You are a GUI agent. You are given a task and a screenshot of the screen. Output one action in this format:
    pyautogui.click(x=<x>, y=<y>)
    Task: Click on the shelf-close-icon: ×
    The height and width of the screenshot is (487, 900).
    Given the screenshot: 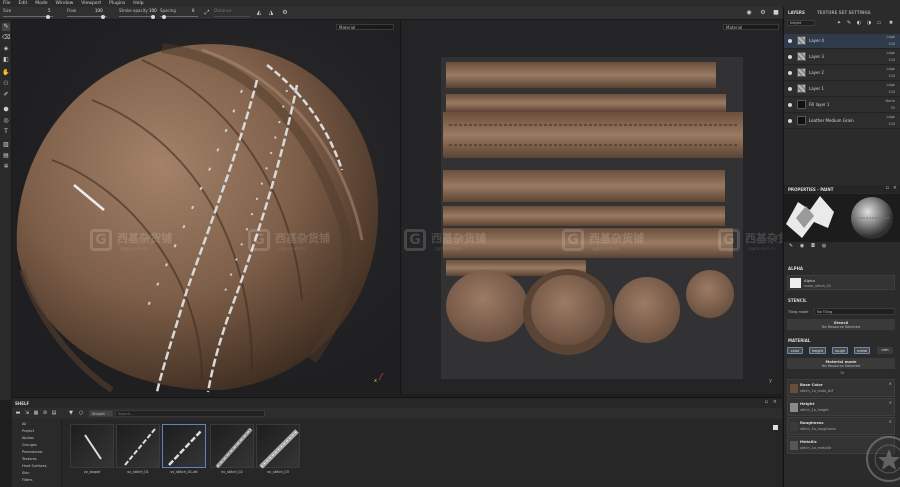 What is the action you would take?
    pyautogui.click(x=775, y=402)
    